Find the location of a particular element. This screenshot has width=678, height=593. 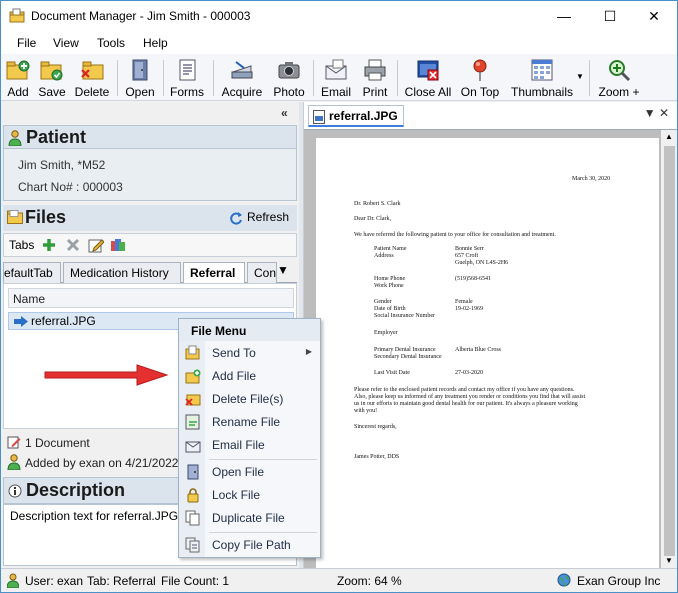

zoom-in-button: Zoom + is located at coordinates (619, 78).